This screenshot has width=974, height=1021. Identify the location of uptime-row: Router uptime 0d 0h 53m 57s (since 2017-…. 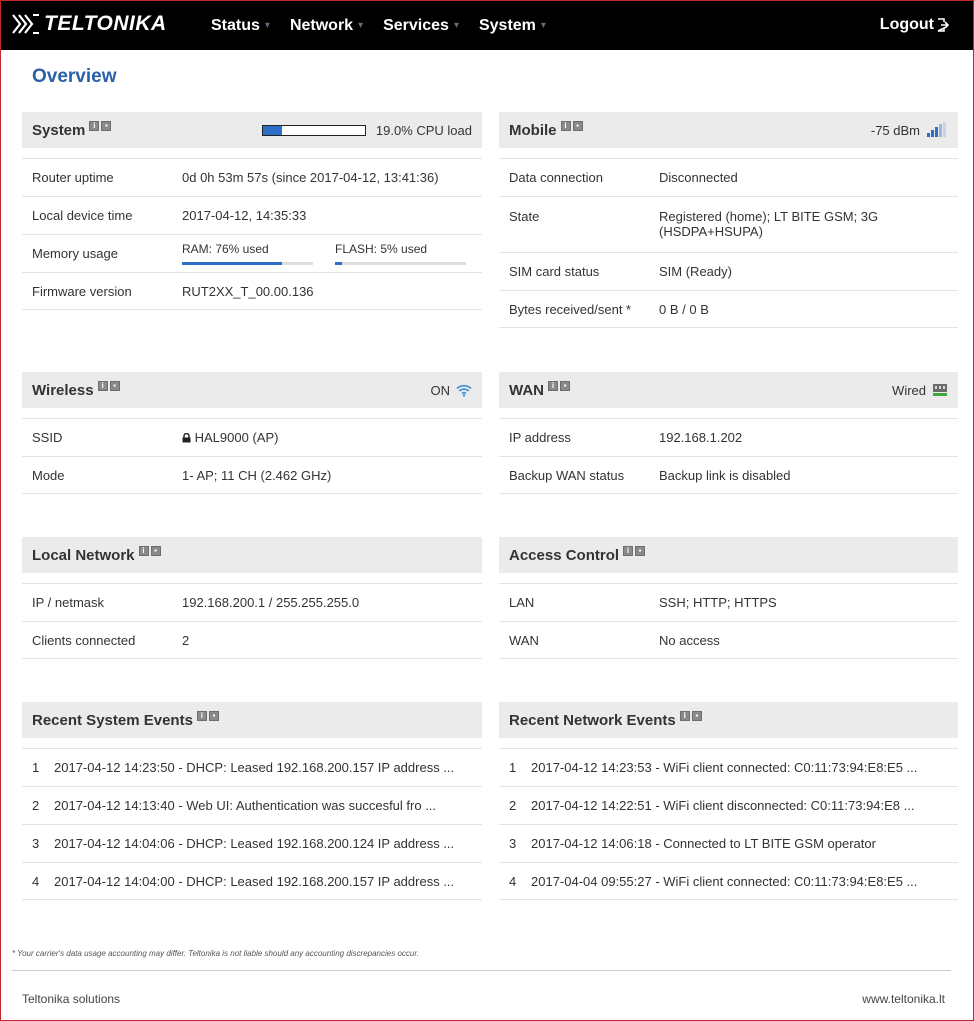
(252, 177).